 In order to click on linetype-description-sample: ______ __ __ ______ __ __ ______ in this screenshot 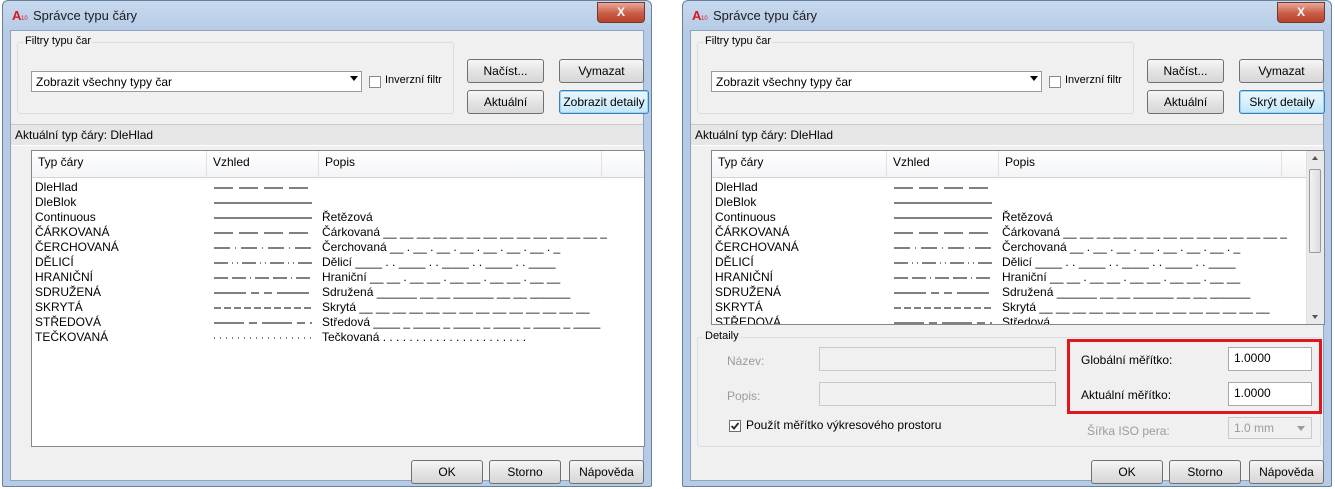, I will do `click(472, 292)`.